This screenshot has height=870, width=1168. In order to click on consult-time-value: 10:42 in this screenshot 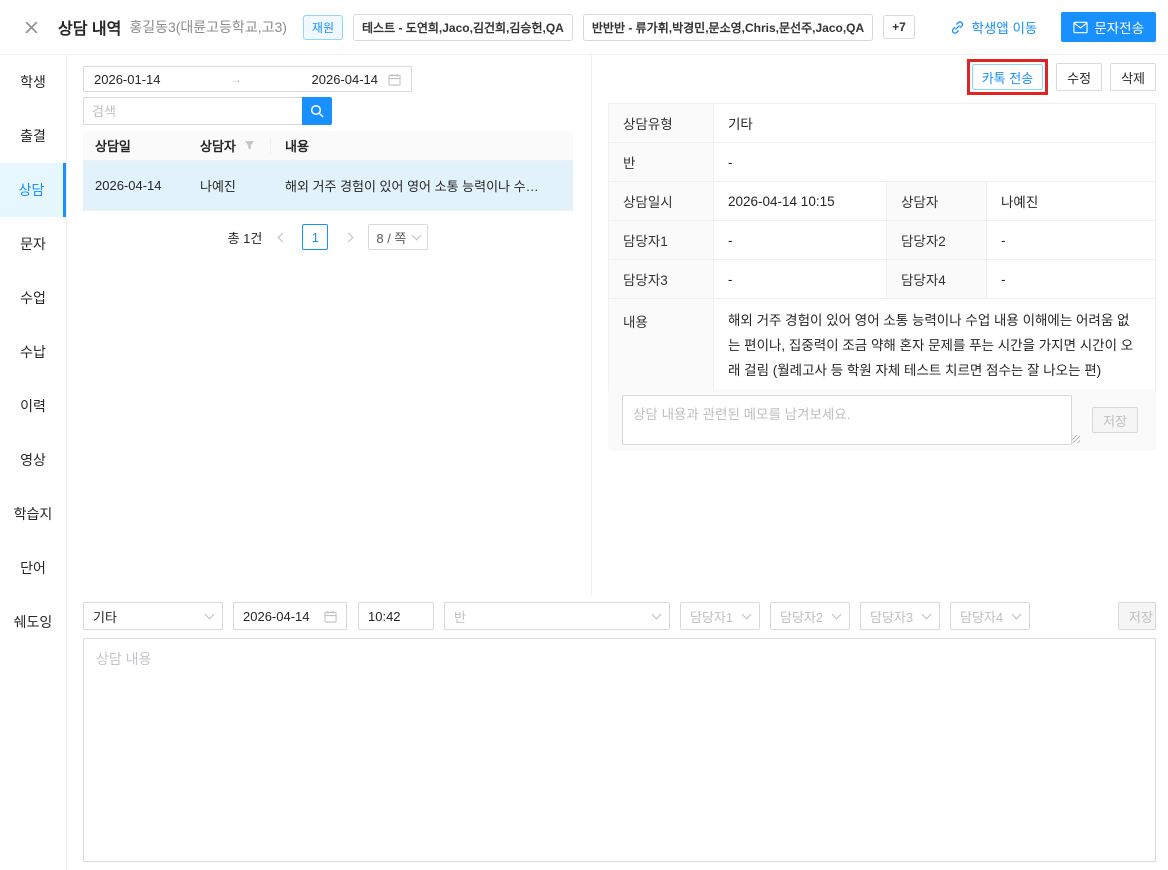, I will do `click(384, 616)`.